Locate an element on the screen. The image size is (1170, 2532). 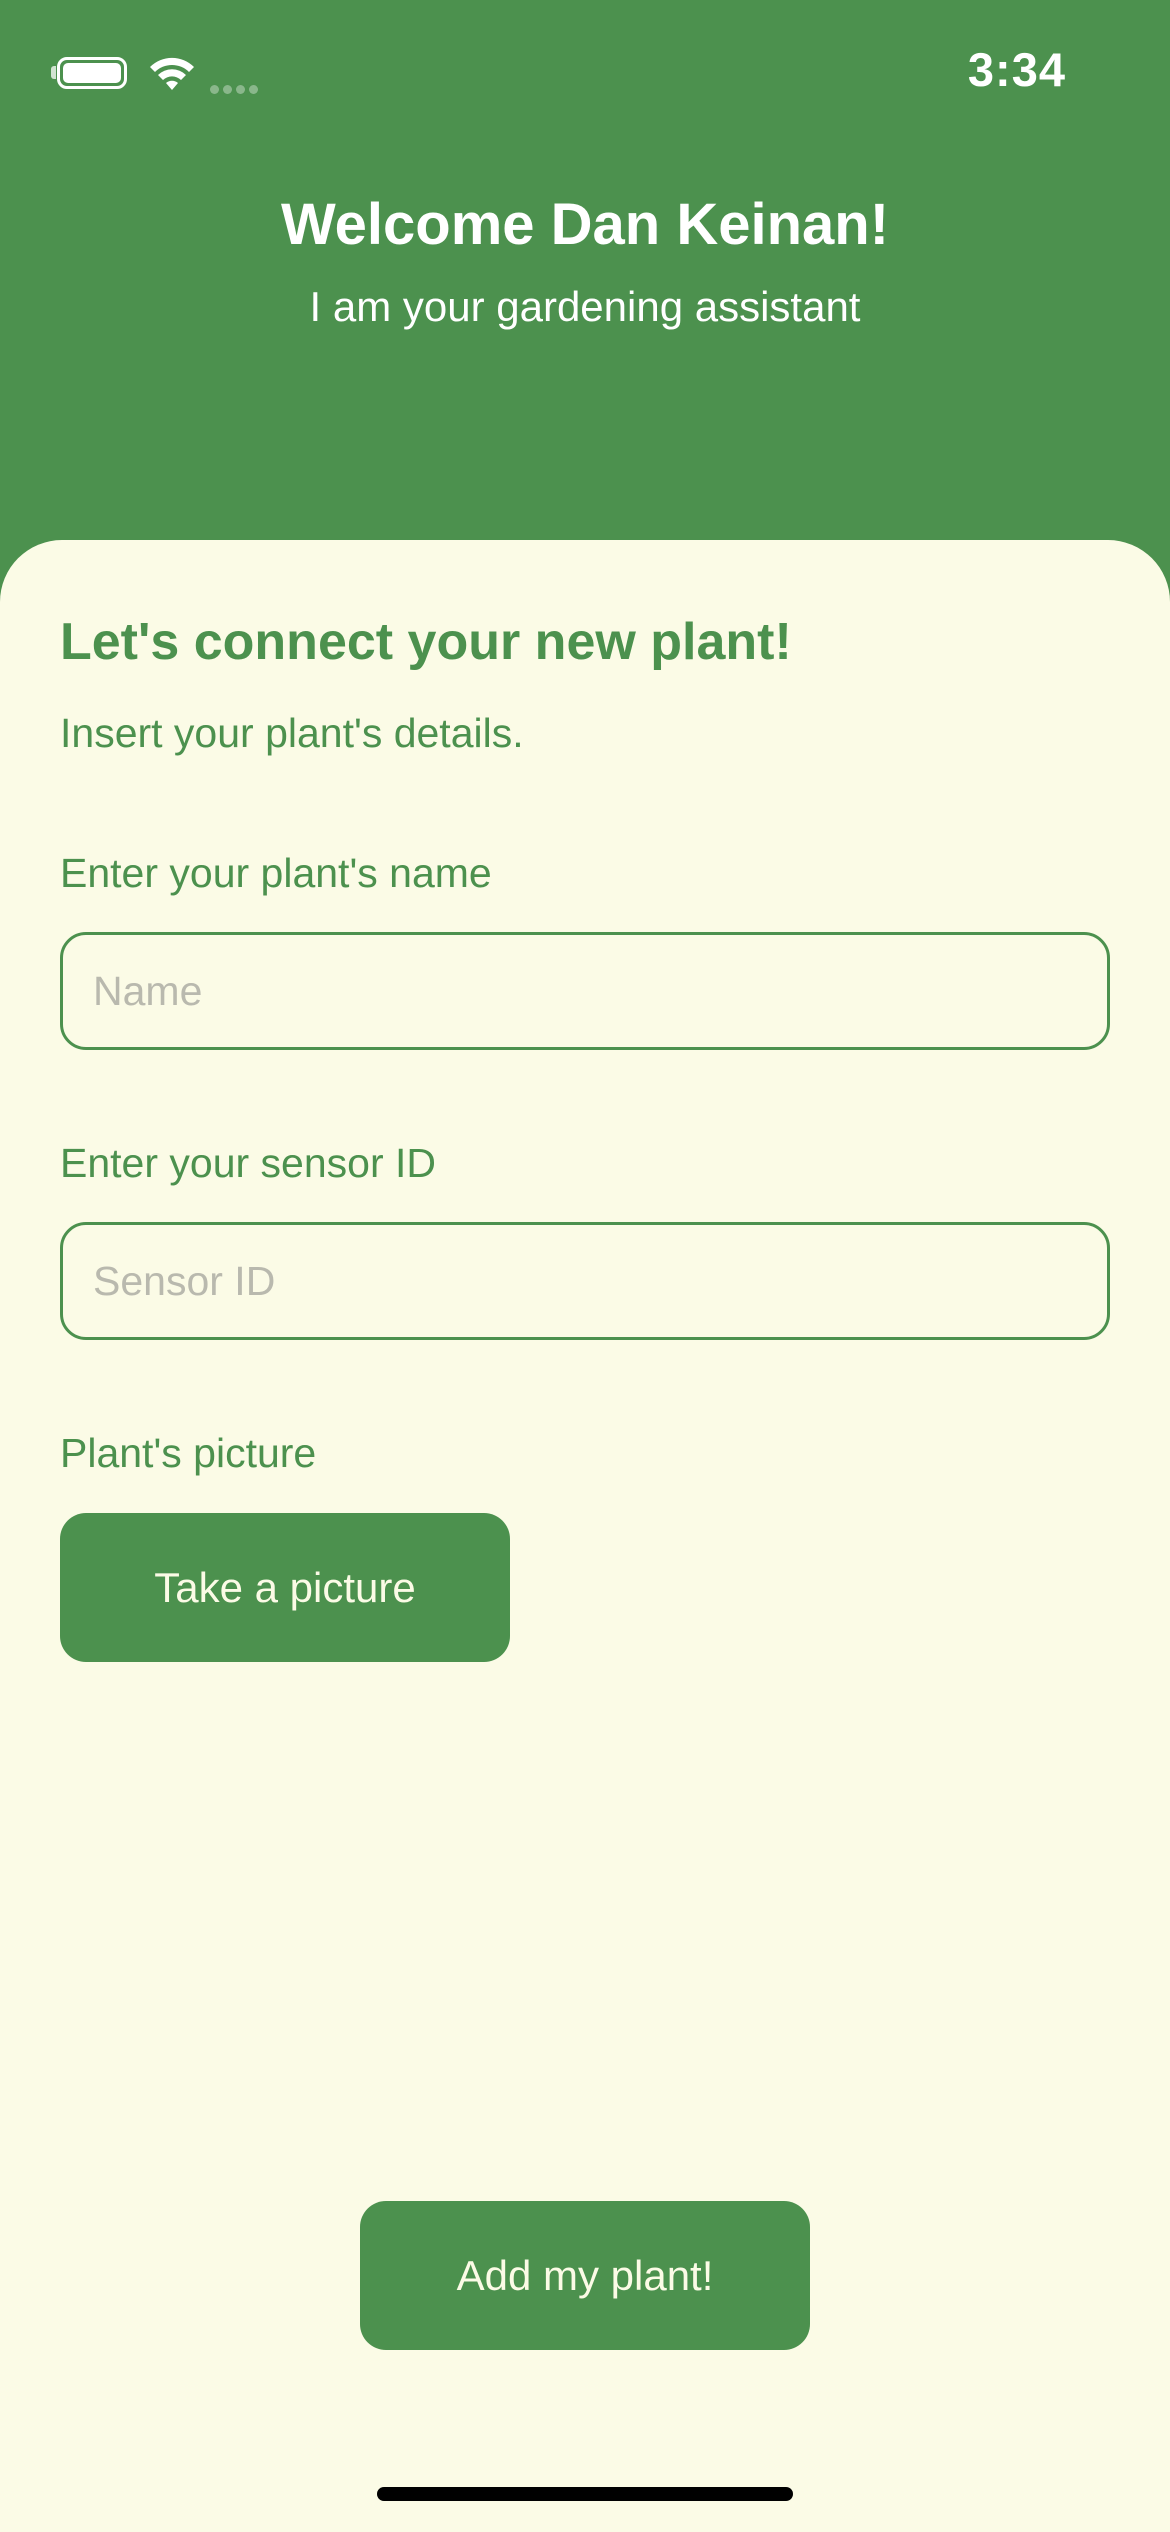
plant-picture-label: Plant's picture is located at coordinates (188, 1453).